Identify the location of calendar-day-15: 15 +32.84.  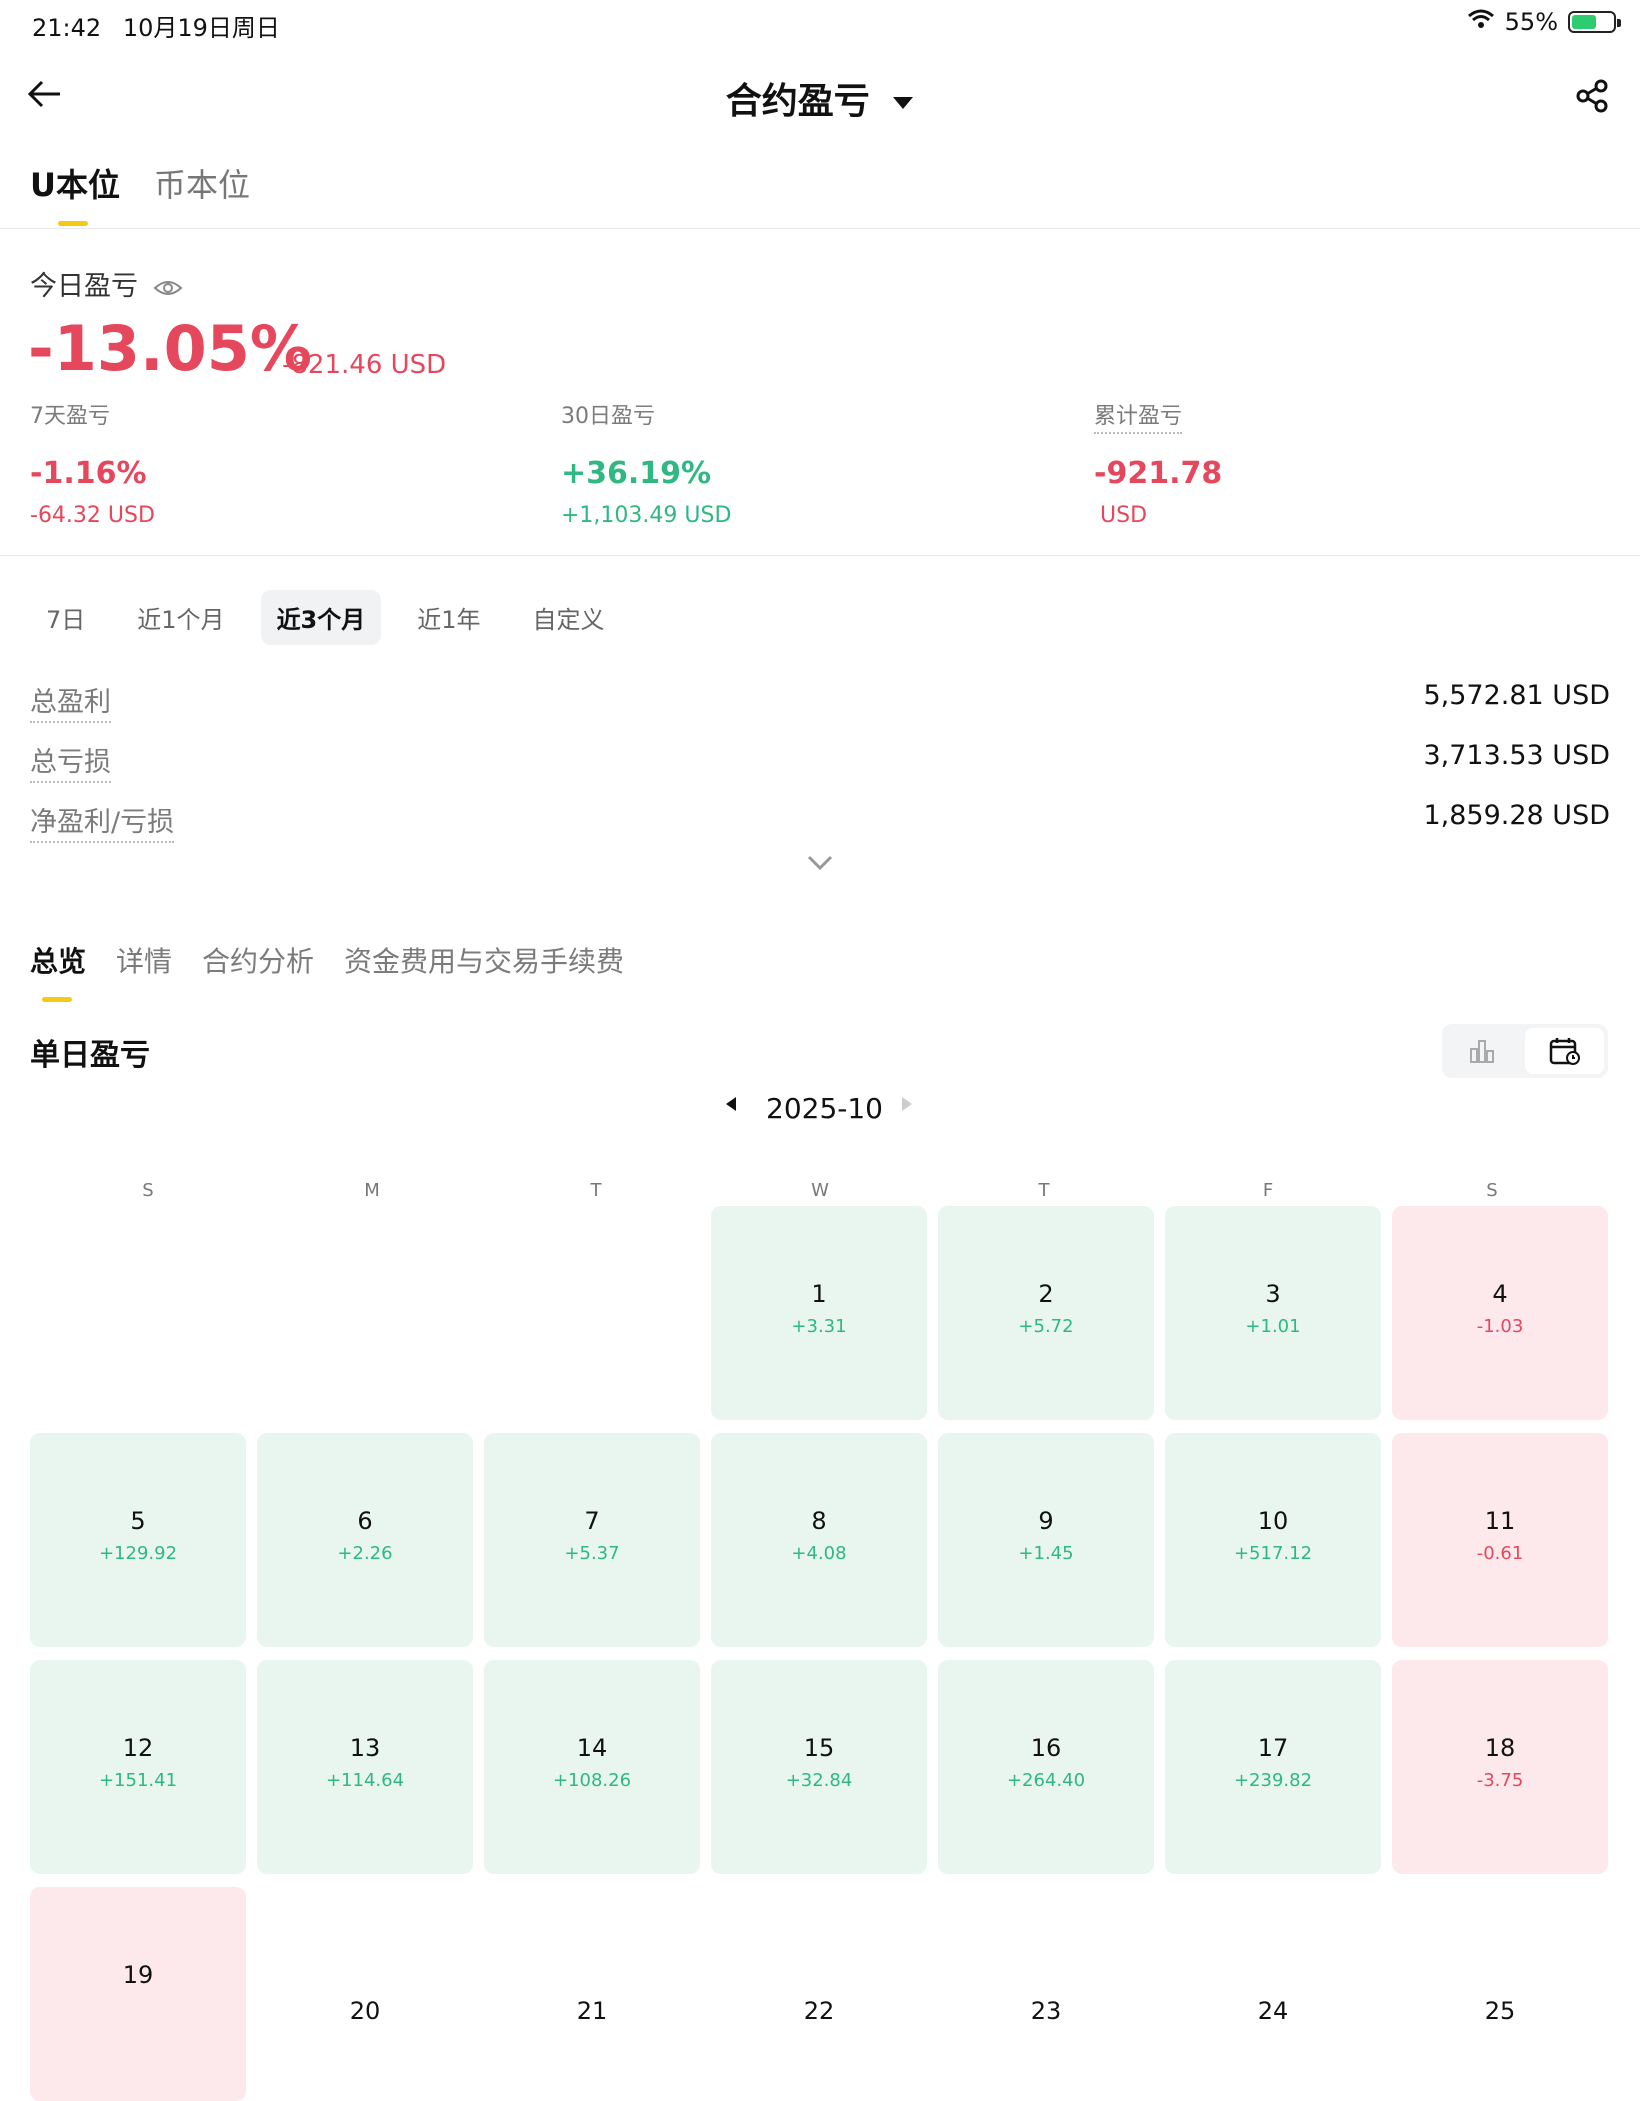
(819, 1767).